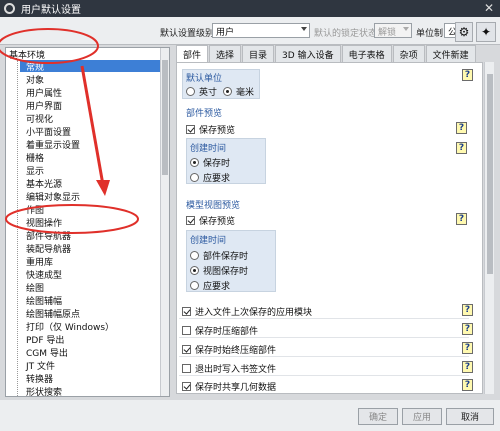 Image resolution: width=500 pixels, height=431 pixels. I want to click on tab-misc: 杂项, so click(408, 53).